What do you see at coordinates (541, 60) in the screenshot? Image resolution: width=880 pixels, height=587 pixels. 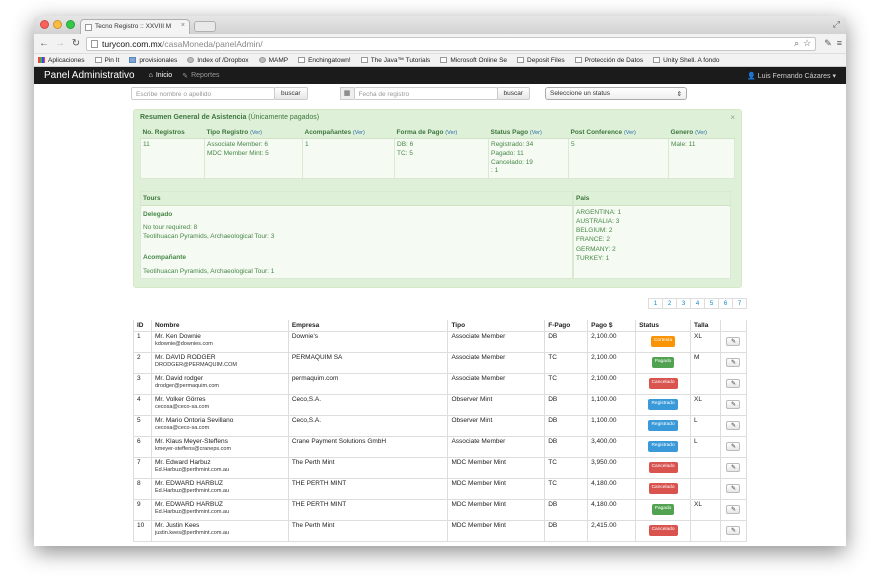 I see `bookmark-item: Deposit Files` at bounding box center [541, 60].